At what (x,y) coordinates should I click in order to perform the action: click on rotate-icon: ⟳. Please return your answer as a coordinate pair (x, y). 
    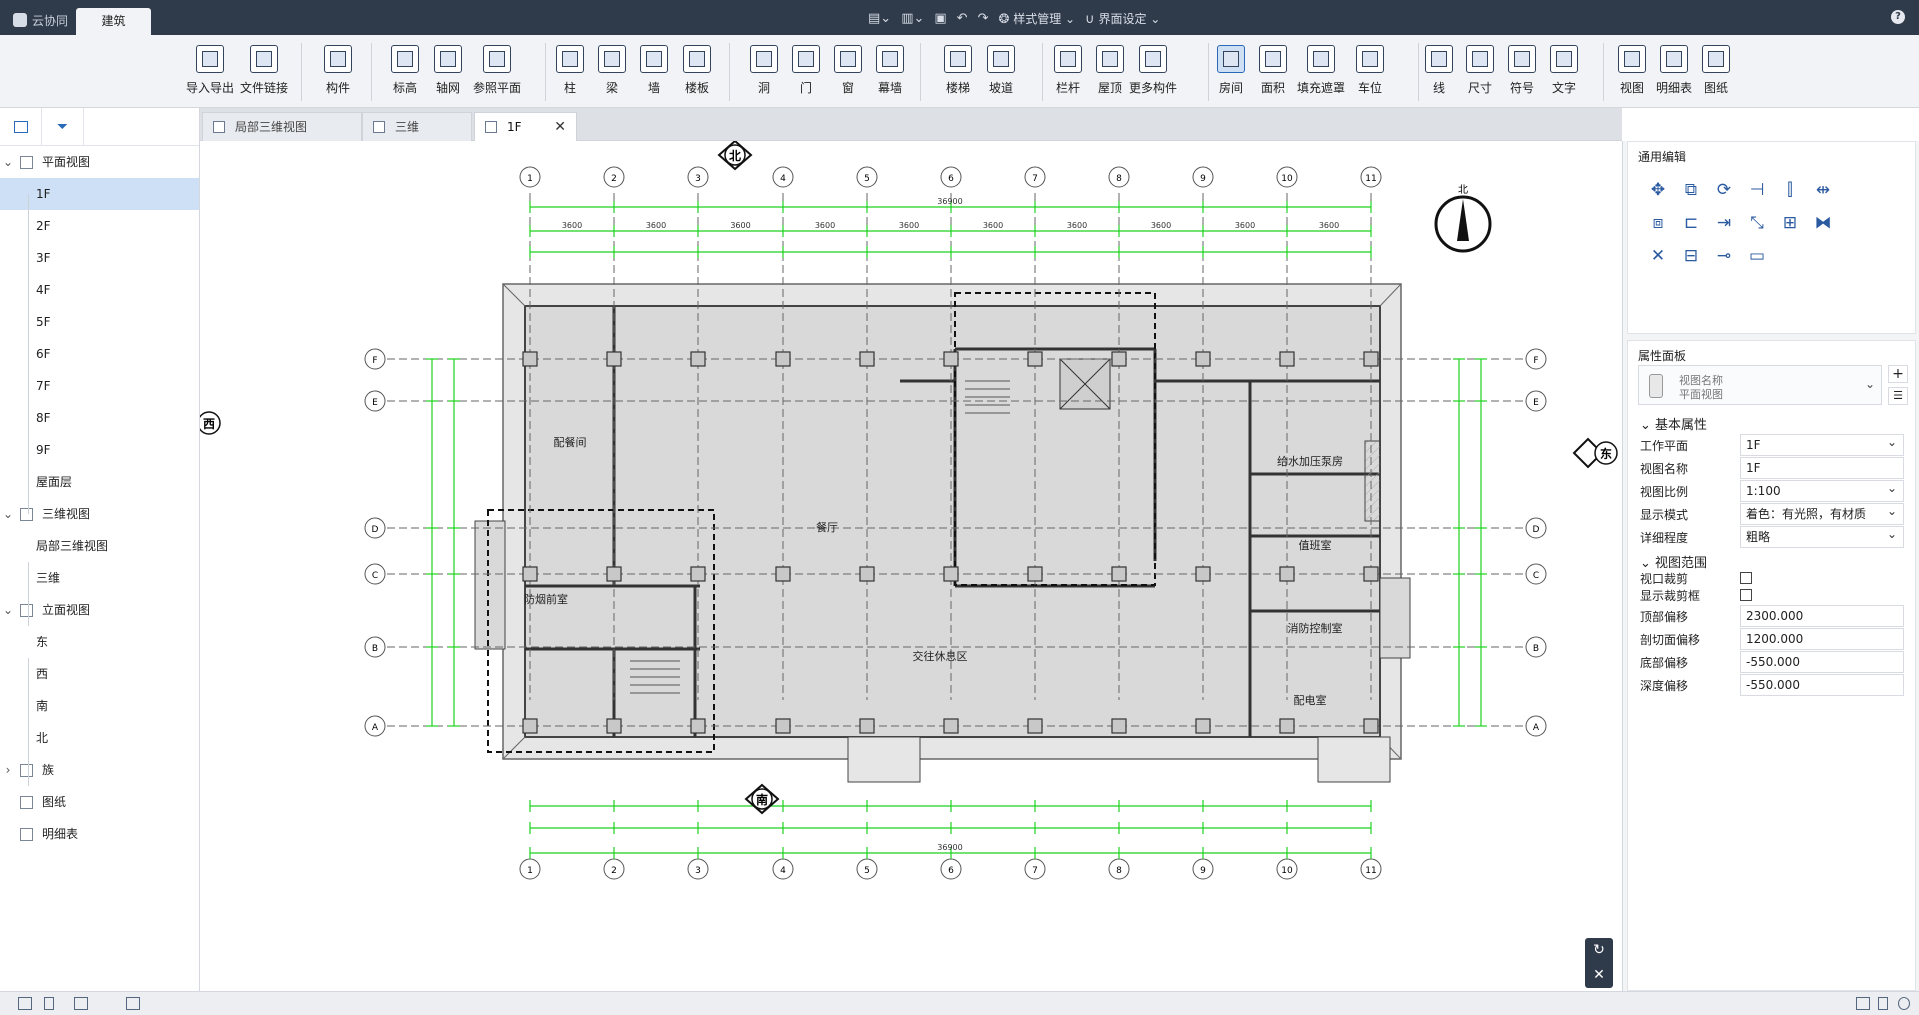
    Looking at the image, I should click on (1724, 190).